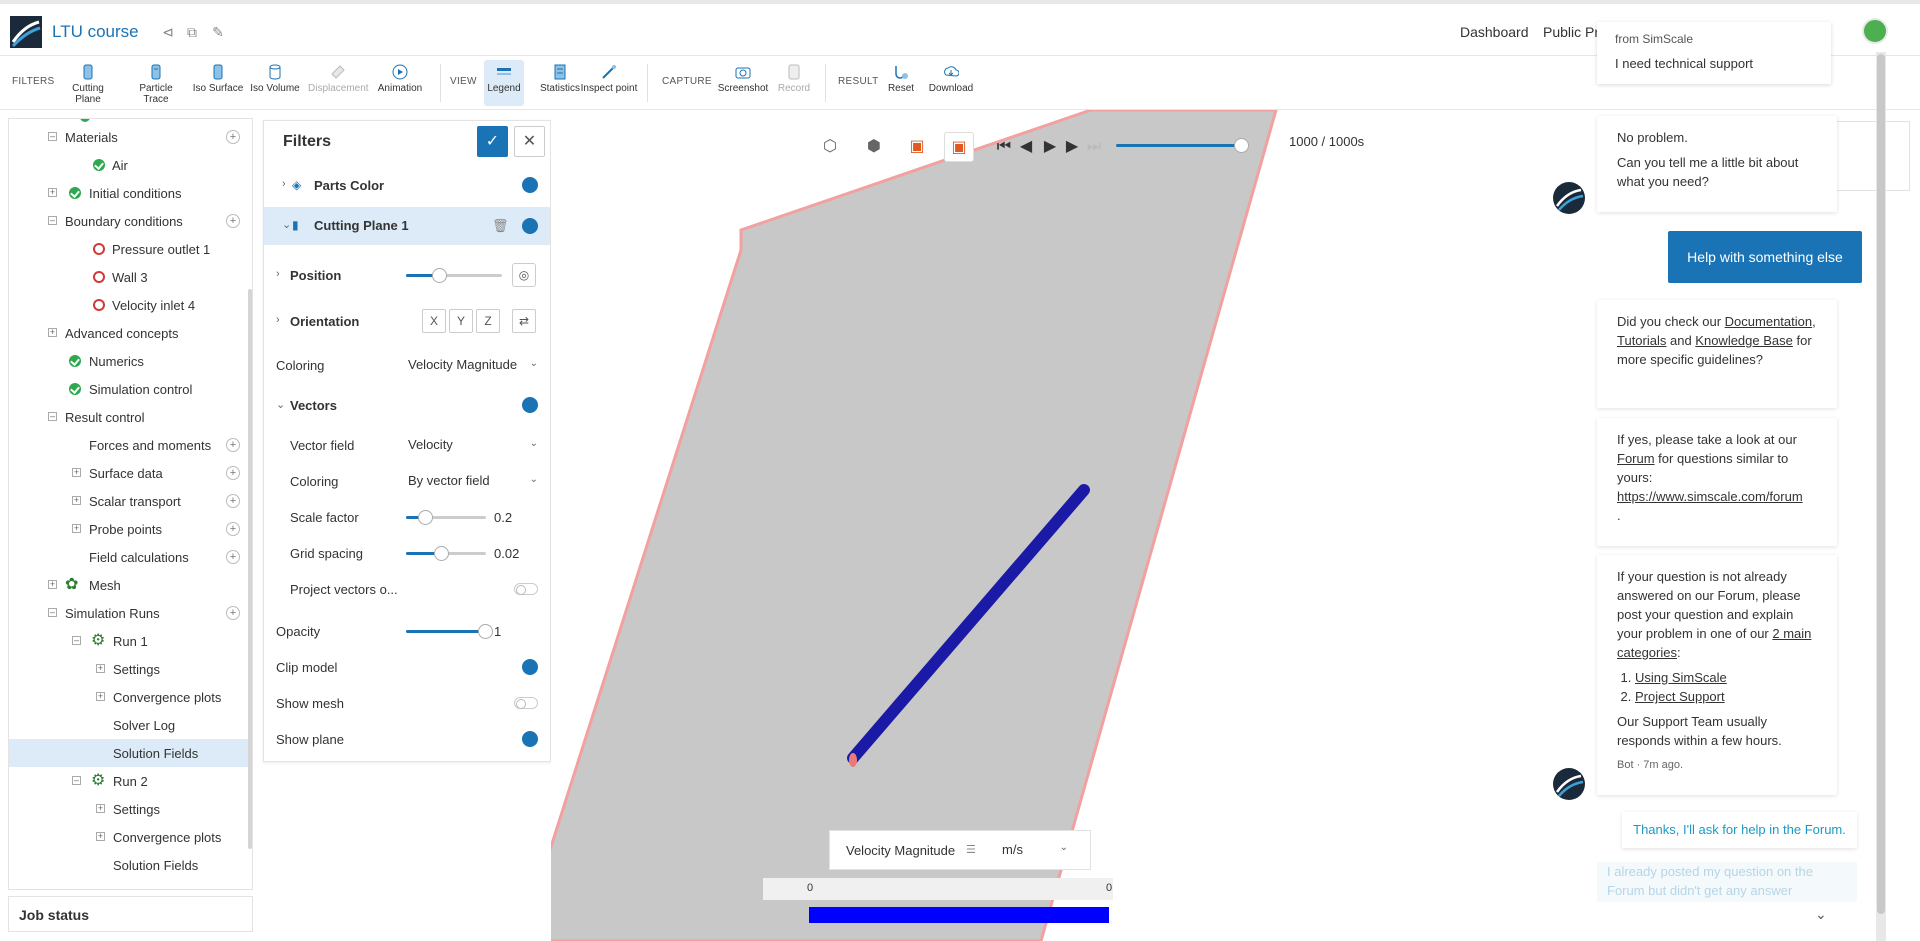  Describe the element at coordinates (1744, 340) in the screenshot. I see `knowledge-base-link: Knowledge Base` at that location.